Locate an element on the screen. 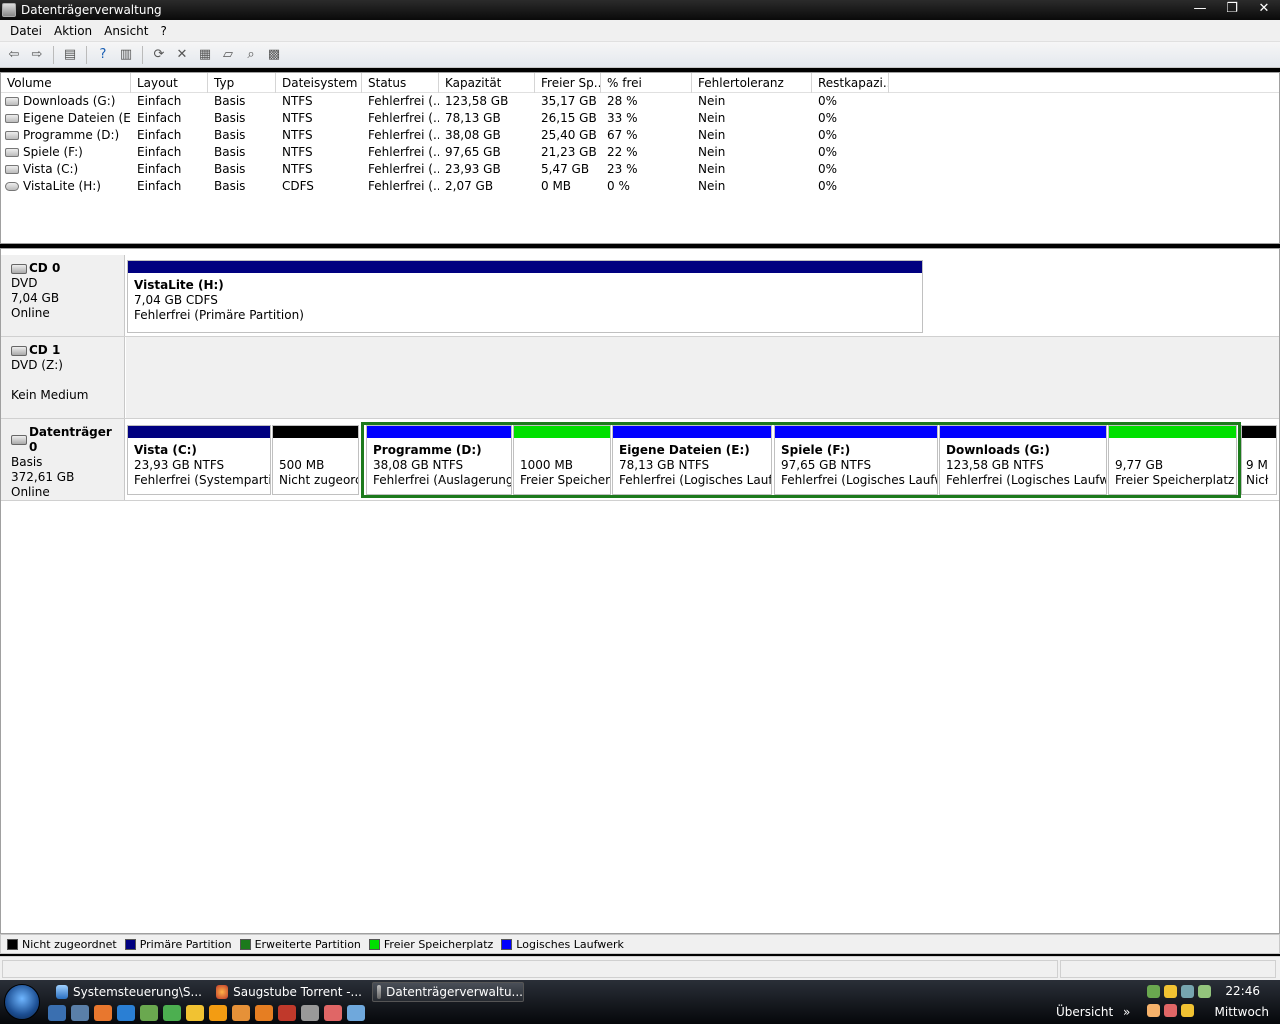  menu-datei: Datei is located at coordinates (26, 31).